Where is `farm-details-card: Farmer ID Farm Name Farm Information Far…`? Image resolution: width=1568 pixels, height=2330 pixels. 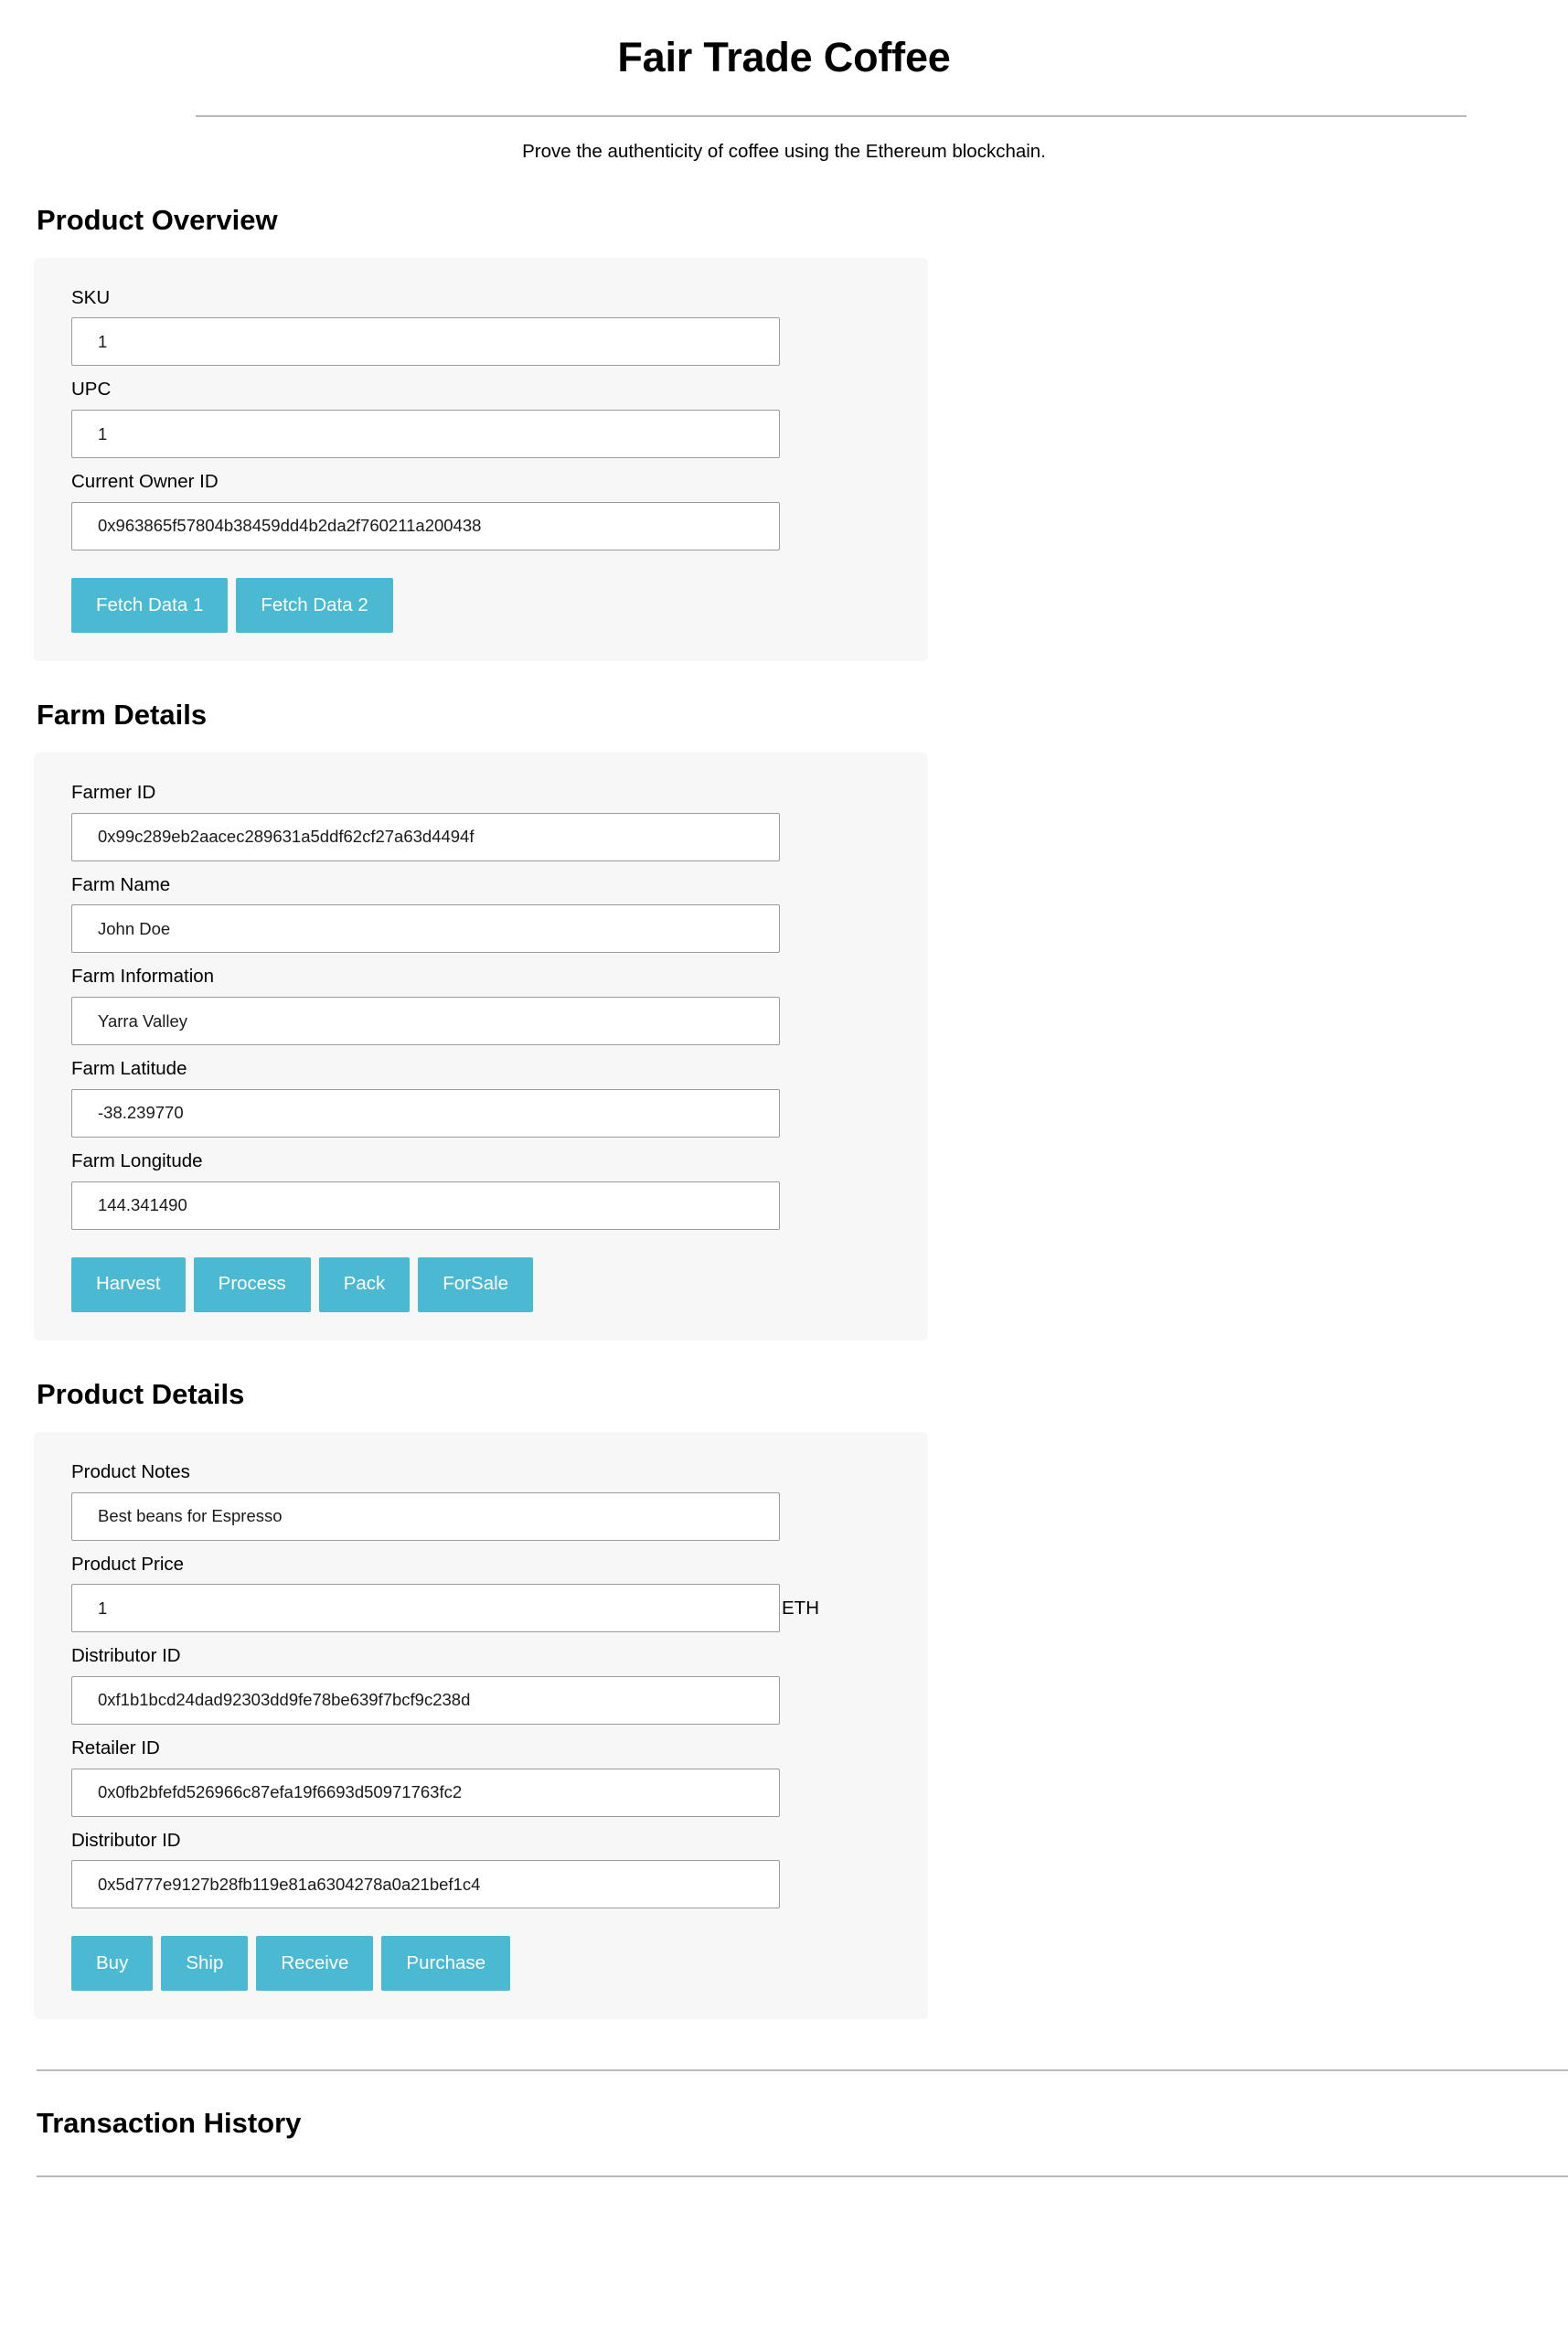
farm-details-card: Farmer ID Farm Name Farm Information Far… is located at coordinates (481, 1047).